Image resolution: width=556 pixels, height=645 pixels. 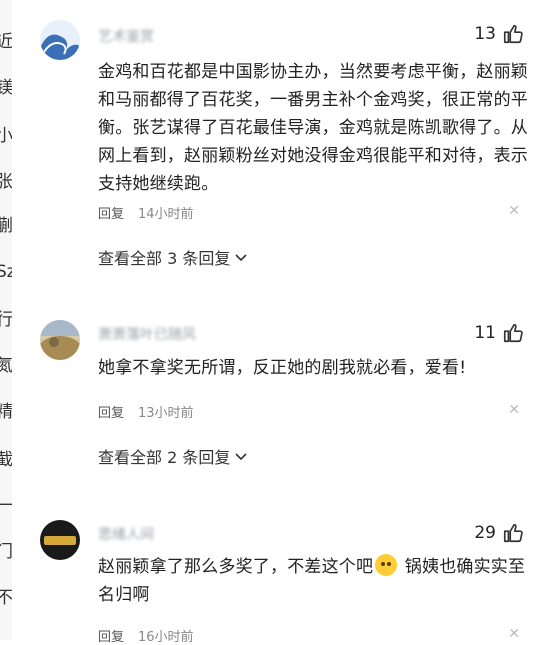 What do you see at coordinates (6, 182) in the screenshot?
I see `left-glyph: 张` at bounding box center [6, 182].